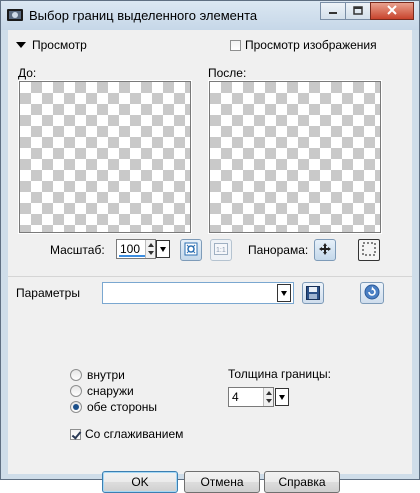 This screenshot has height=493, width=420. I want to click on presets-bar: Параметры, so click(210, 293).